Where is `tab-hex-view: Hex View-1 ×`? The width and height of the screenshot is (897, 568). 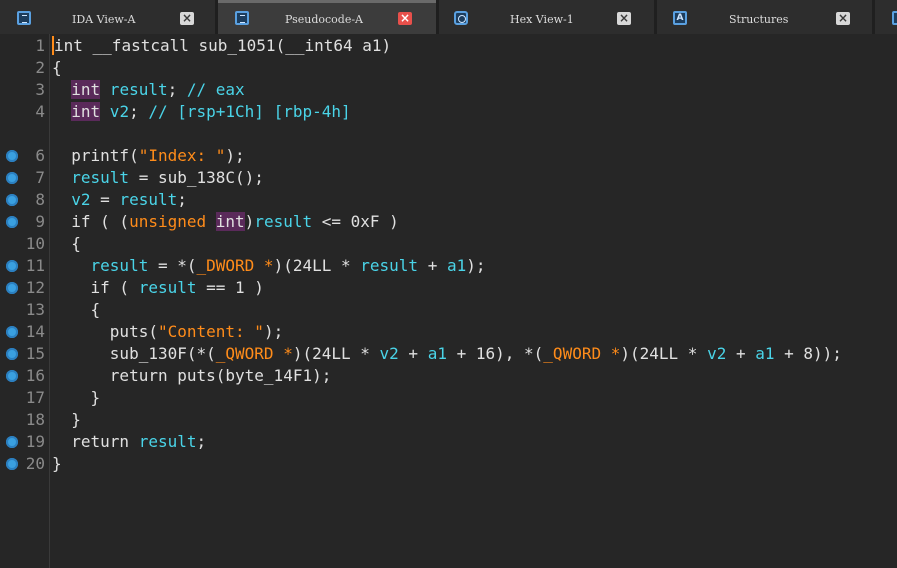 tab-hex-view: Hex View-1 × is located at coordinates (546, 17).